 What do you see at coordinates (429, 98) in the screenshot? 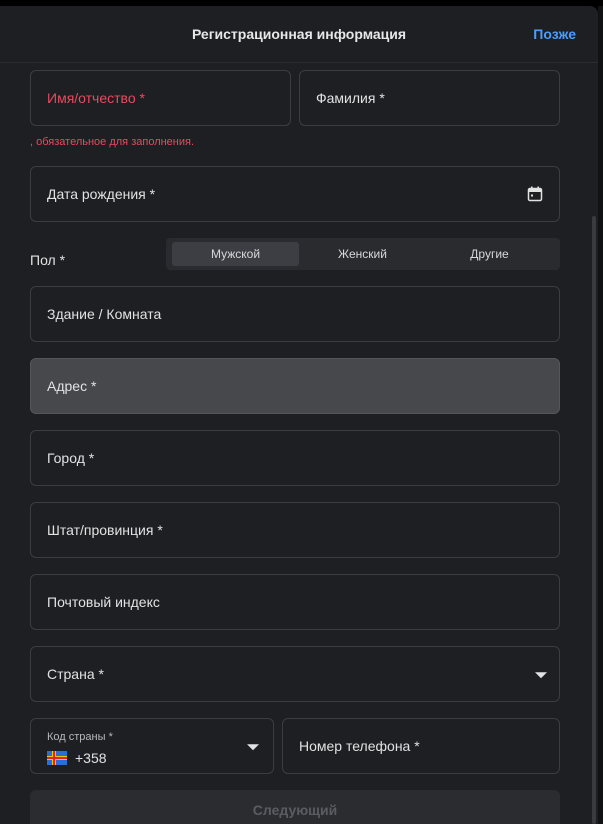
I see `last-name-field: Фамилия *` at bounding box center [429, 98].